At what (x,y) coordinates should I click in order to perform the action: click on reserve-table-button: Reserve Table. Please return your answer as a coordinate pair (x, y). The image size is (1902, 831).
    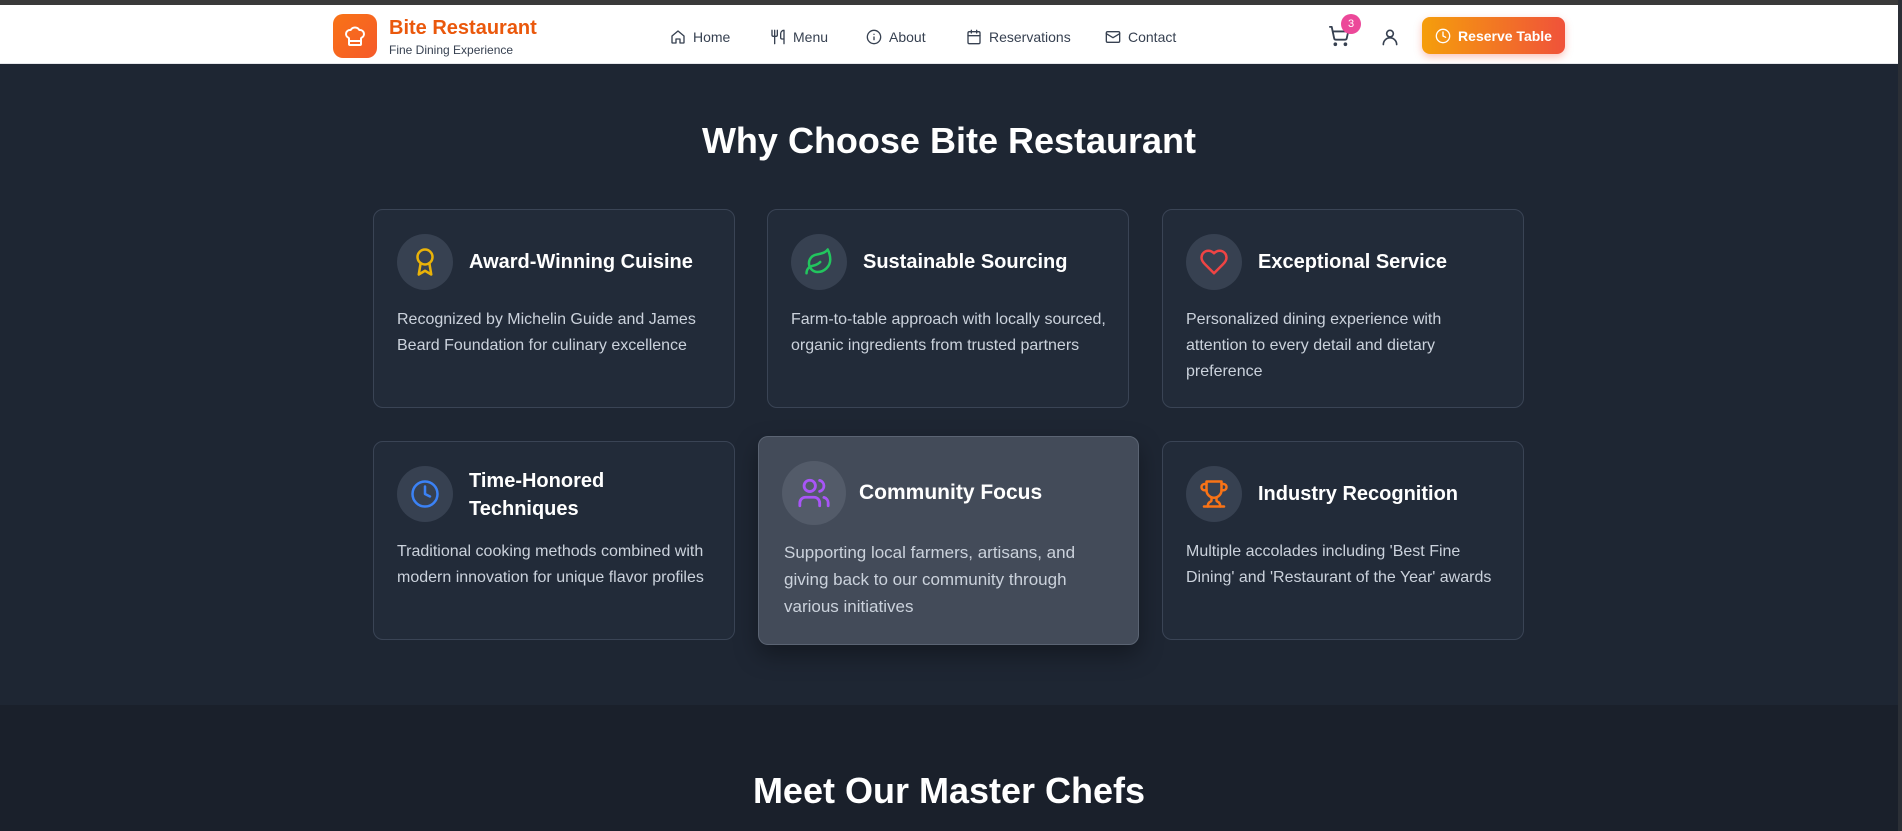
    Looking at the image, I should click on (1493, 35).